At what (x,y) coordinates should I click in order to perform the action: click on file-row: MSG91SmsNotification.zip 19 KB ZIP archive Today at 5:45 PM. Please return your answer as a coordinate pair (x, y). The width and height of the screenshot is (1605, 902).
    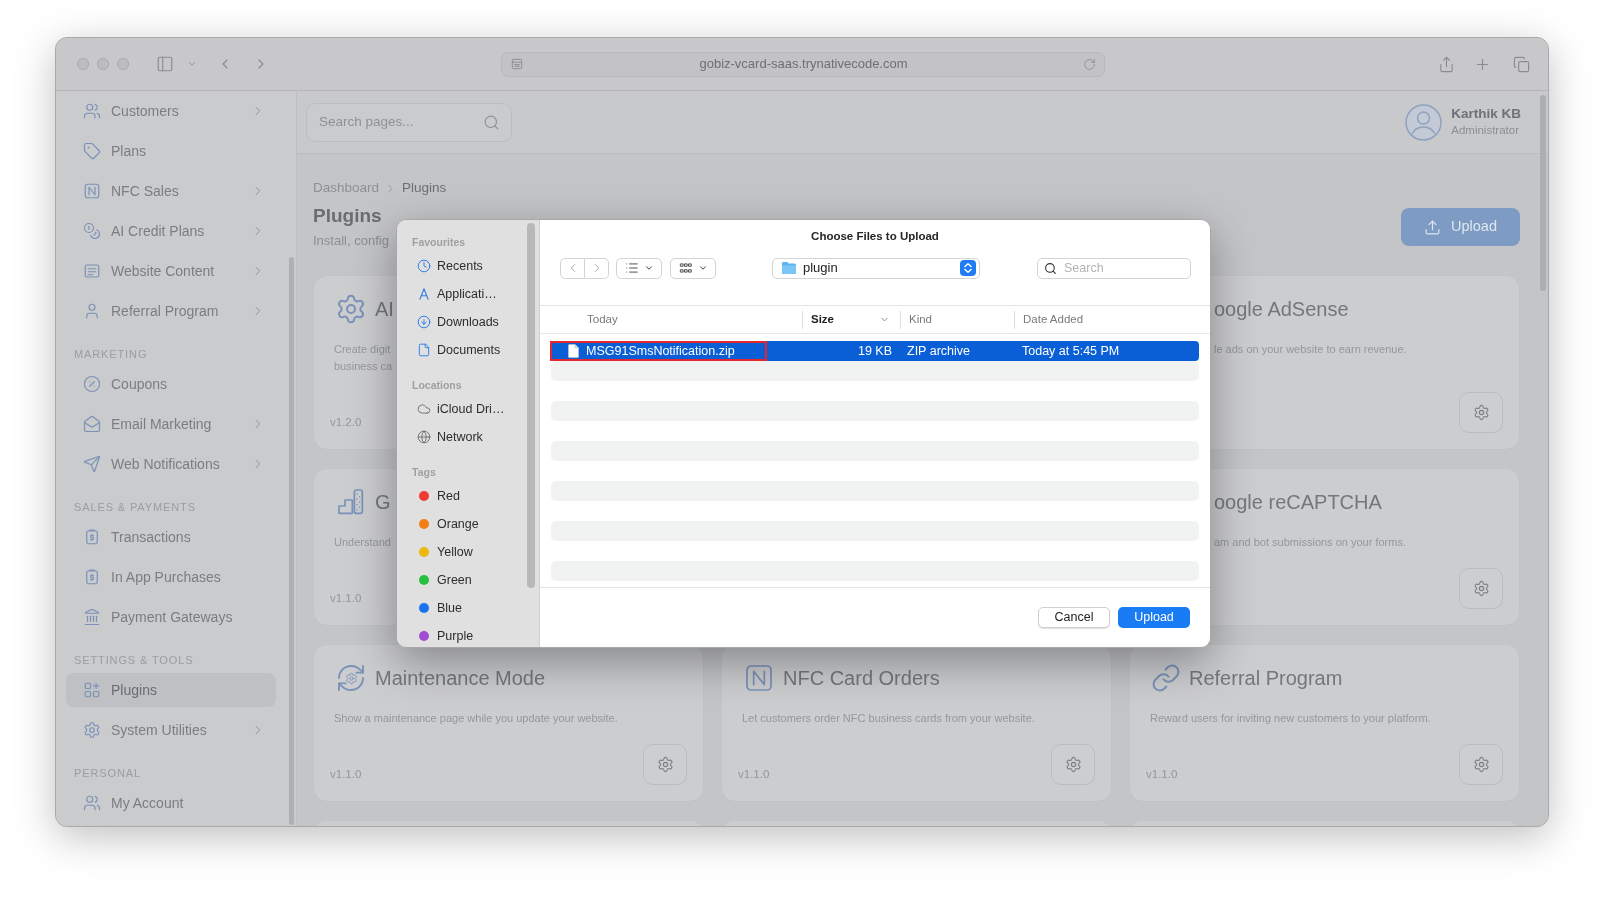
    Looking at the image, I should click on (875, 351).